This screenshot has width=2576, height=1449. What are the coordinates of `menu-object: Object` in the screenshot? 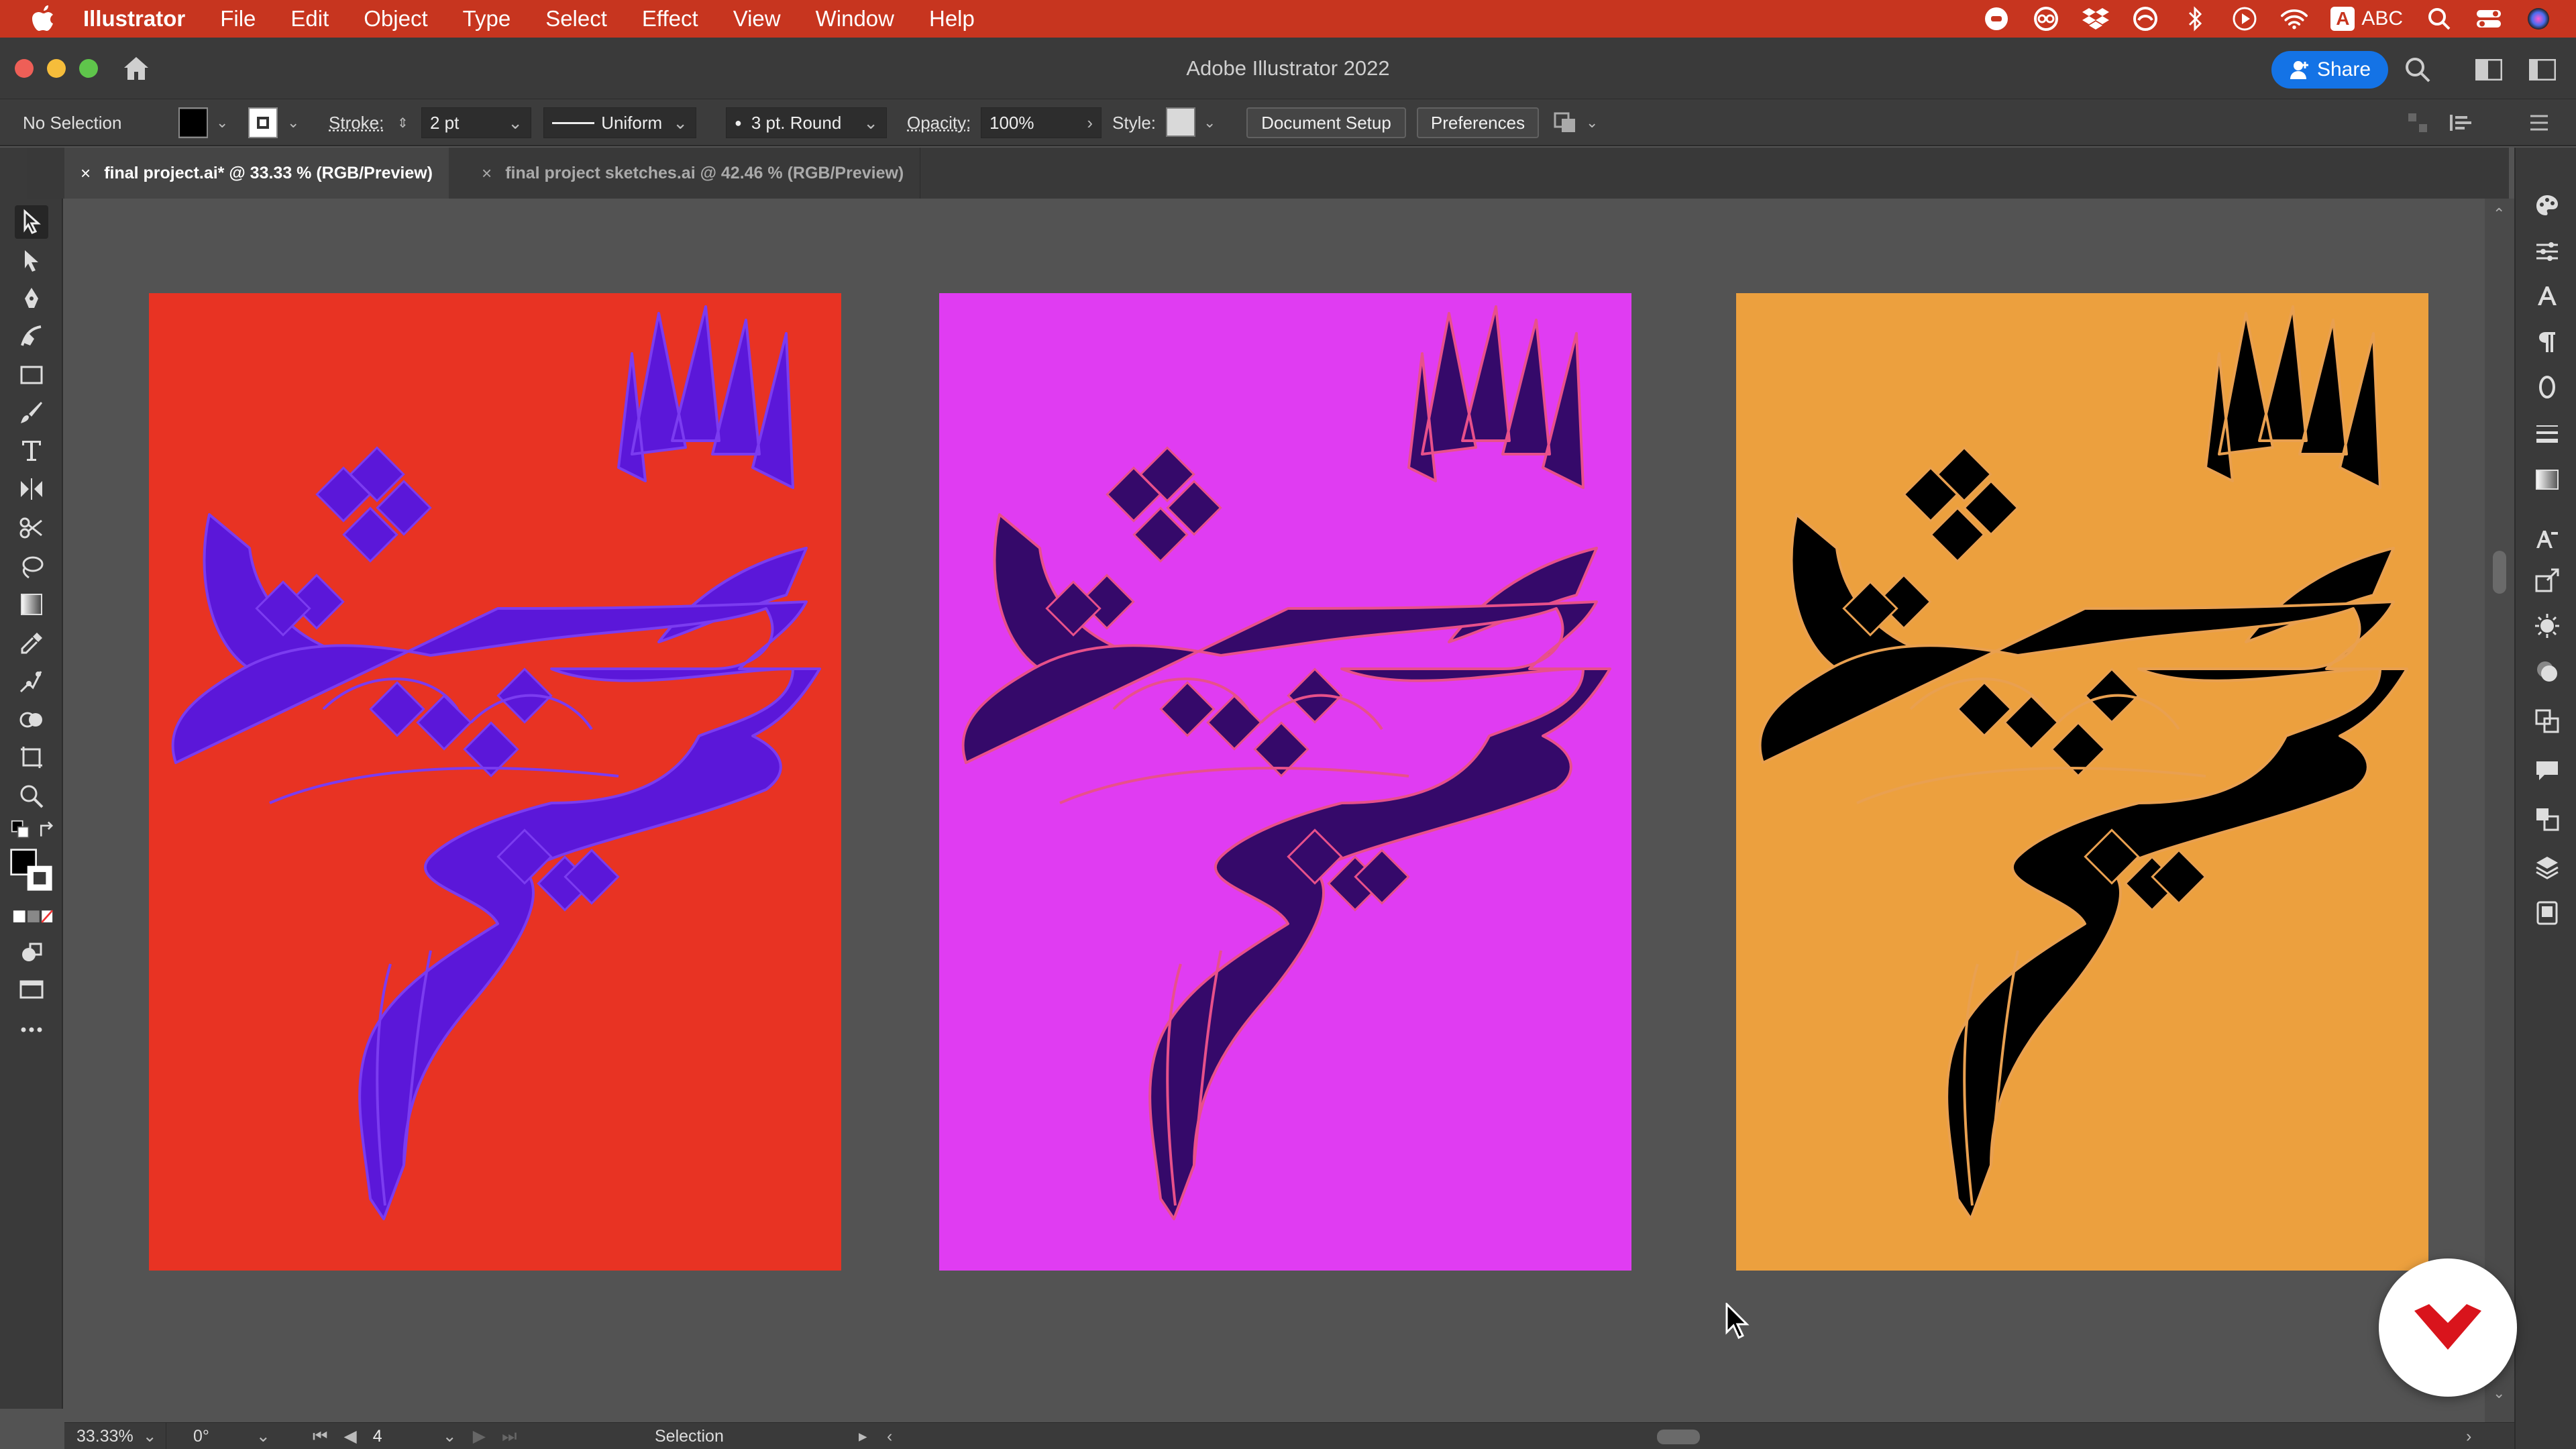 It's located at (395, 19).